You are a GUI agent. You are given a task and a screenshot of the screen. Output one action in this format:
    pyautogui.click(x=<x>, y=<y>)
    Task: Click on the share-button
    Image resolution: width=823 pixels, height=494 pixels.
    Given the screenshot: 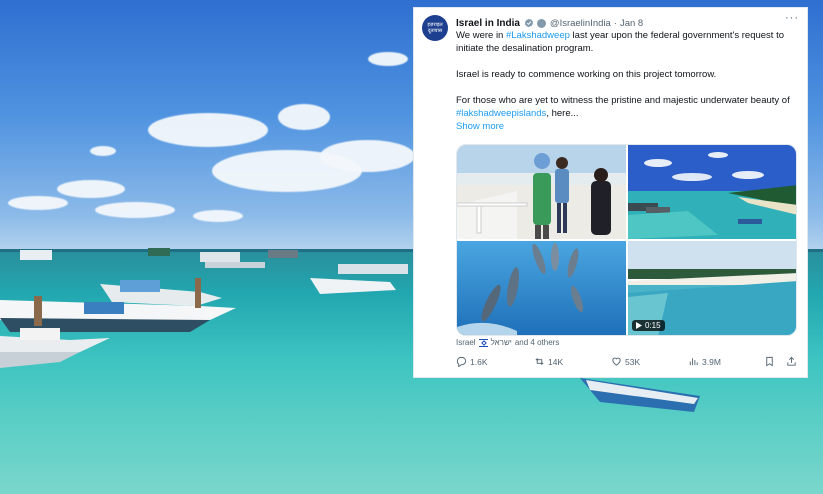 What is the action you would take?
    pyautogui.click(x=791, y=361)
    